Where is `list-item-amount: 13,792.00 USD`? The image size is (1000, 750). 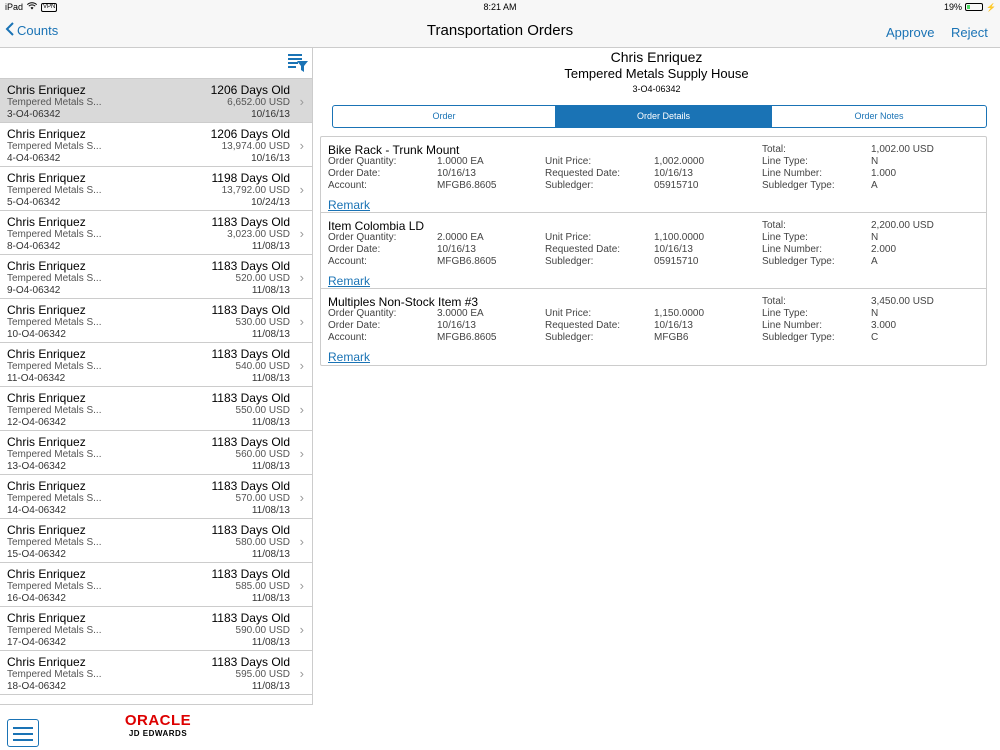
list-item-amount: 13,792.00 USD is located at coordinates (255, 190).